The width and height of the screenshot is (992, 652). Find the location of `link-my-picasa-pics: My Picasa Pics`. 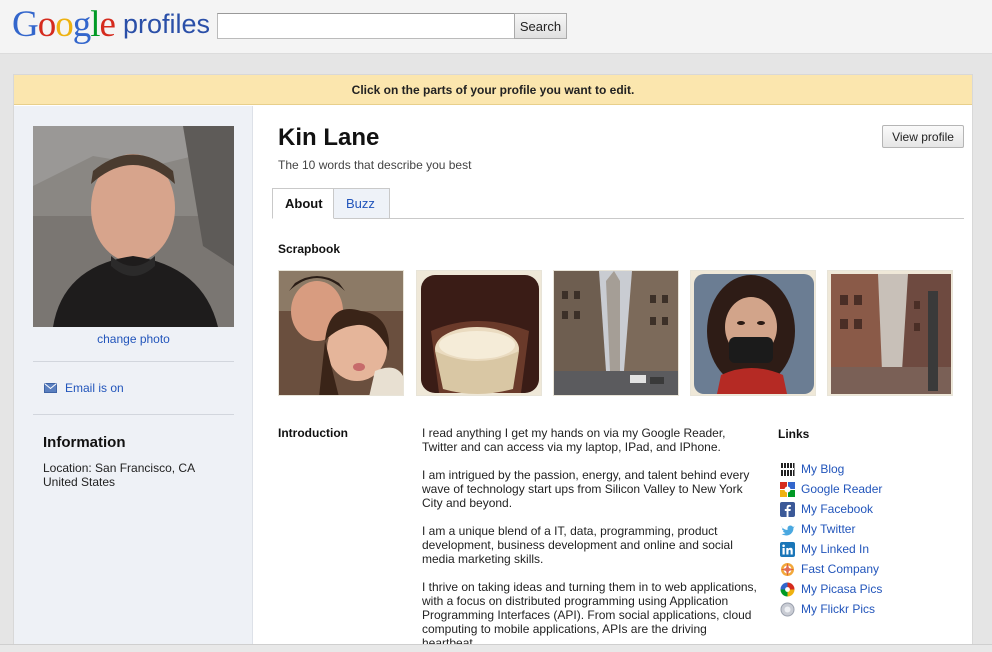

link-my-picasa-pics: My Picasa Pics is located at coordinates (831, 589).